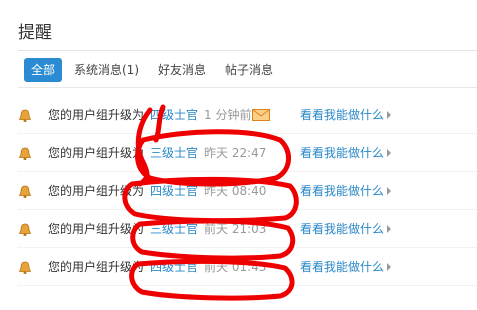  What do you see at coordinates (228, 115) in the screenshot?
I see `notification-time: 1 分钟前` at bounding box center [228, 115].